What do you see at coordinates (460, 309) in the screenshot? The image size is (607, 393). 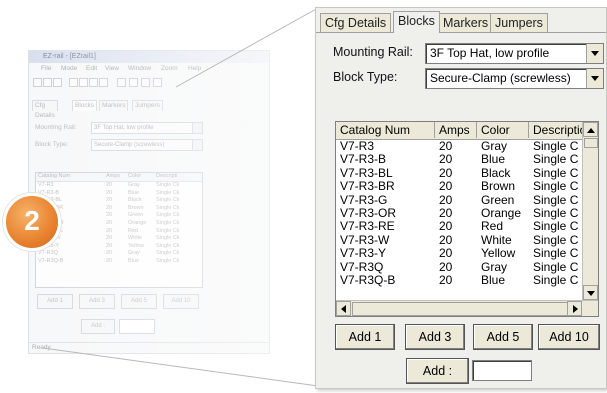 I see `horizontal-scroll-thumb` at bounding box center [460, 309].